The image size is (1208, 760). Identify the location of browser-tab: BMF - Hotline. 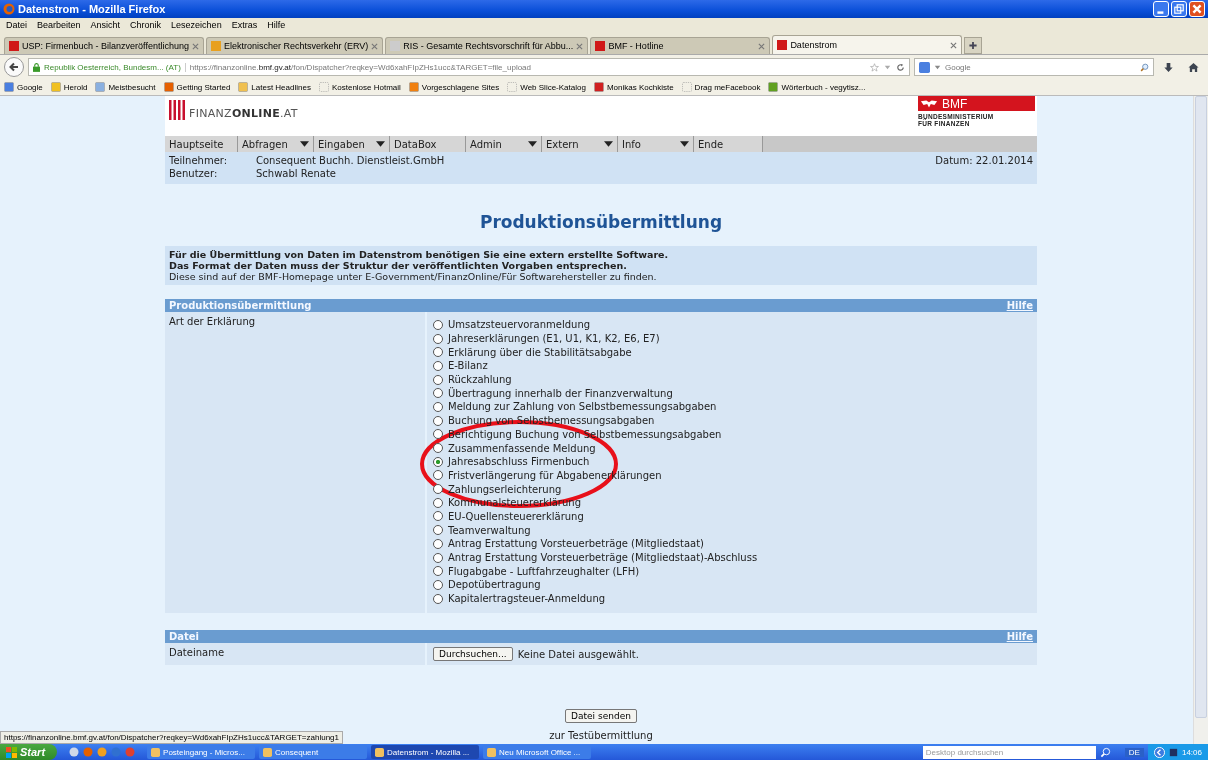
(680, 45).